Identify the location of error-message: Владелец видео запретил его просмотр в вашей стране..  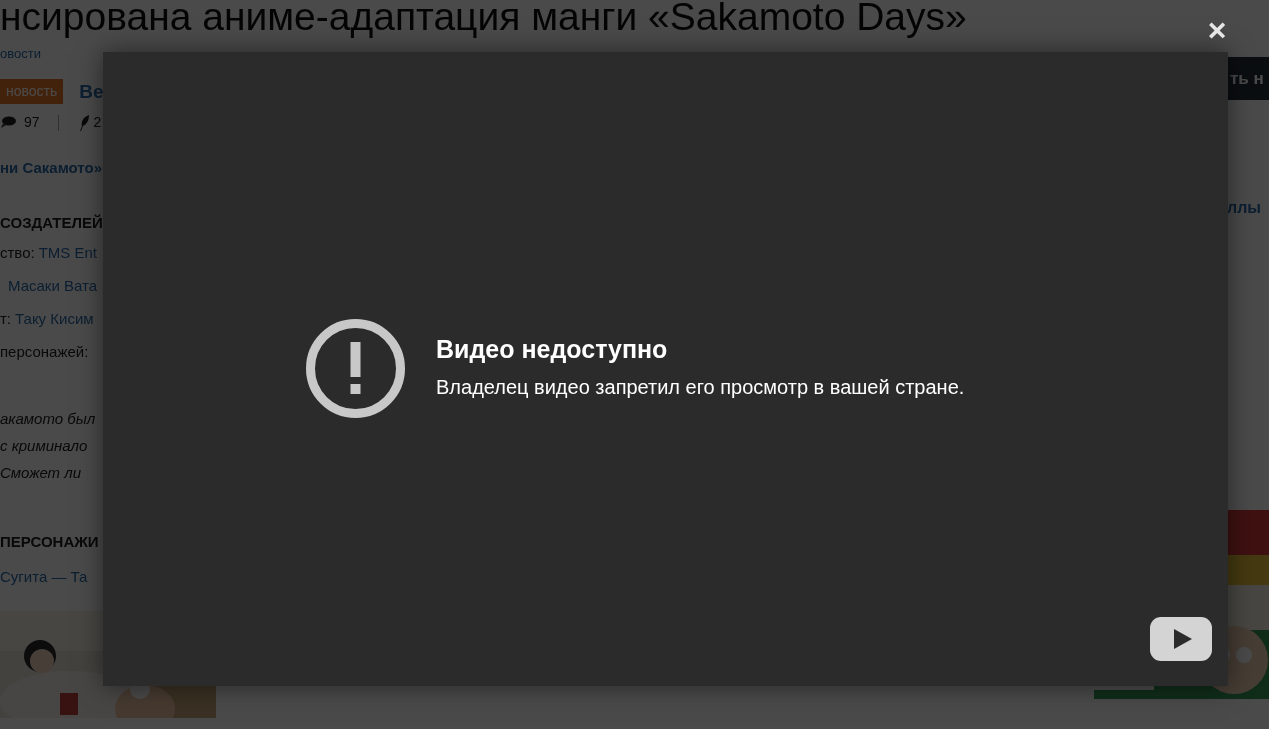
(700, 387).